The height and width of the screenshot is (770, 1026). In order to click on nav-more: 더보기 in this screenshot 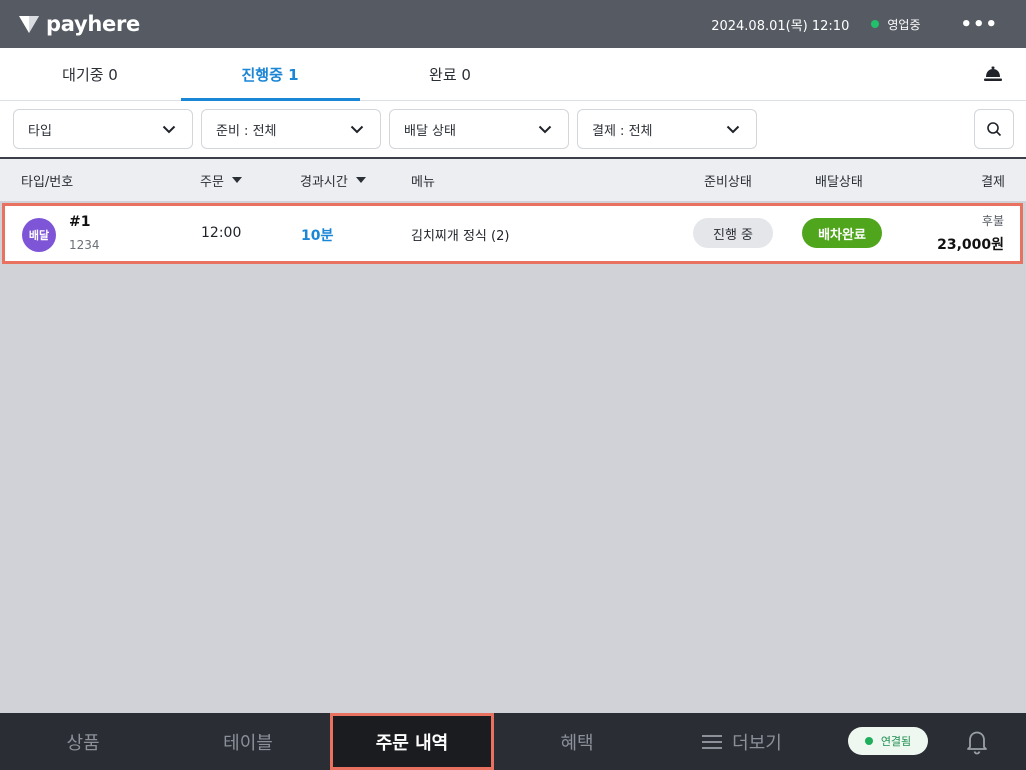, I will do `click(742, 741)`.